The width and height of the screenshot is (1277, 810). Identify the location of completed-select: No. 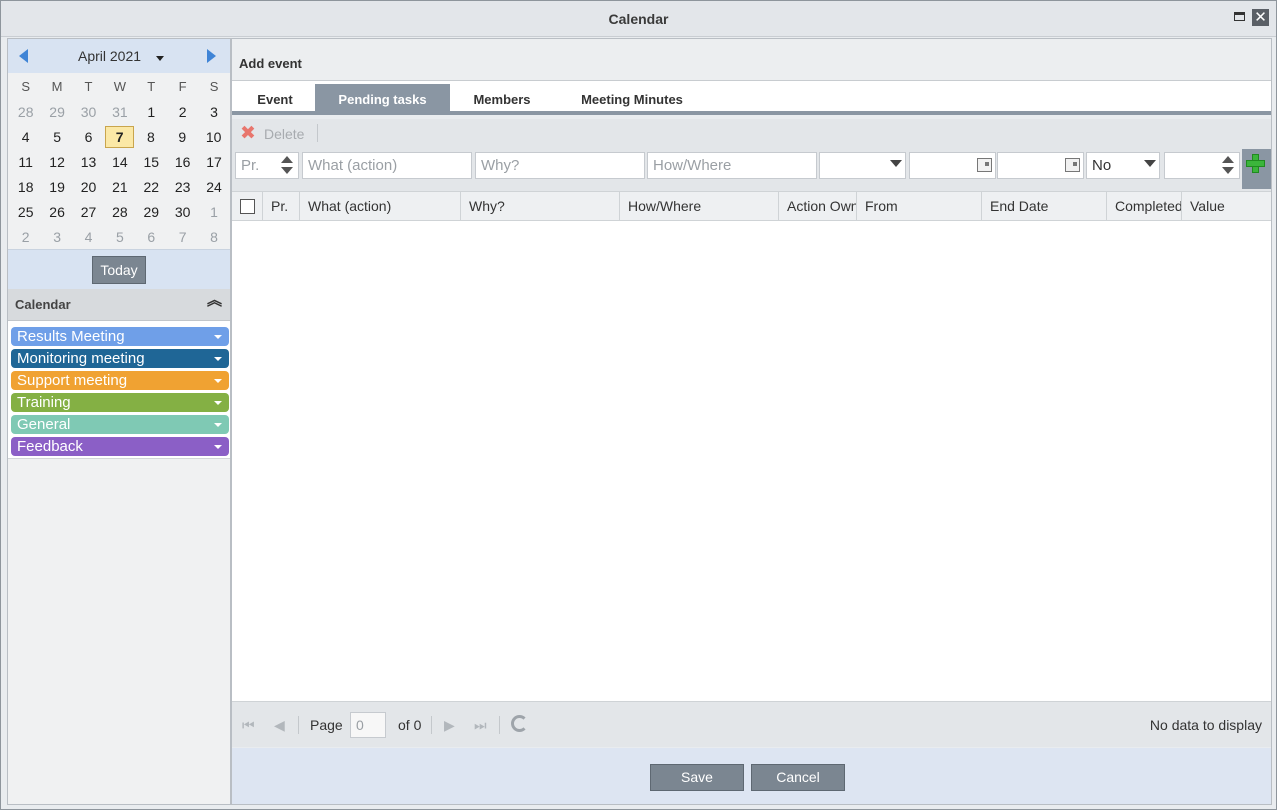
(1123, 165).